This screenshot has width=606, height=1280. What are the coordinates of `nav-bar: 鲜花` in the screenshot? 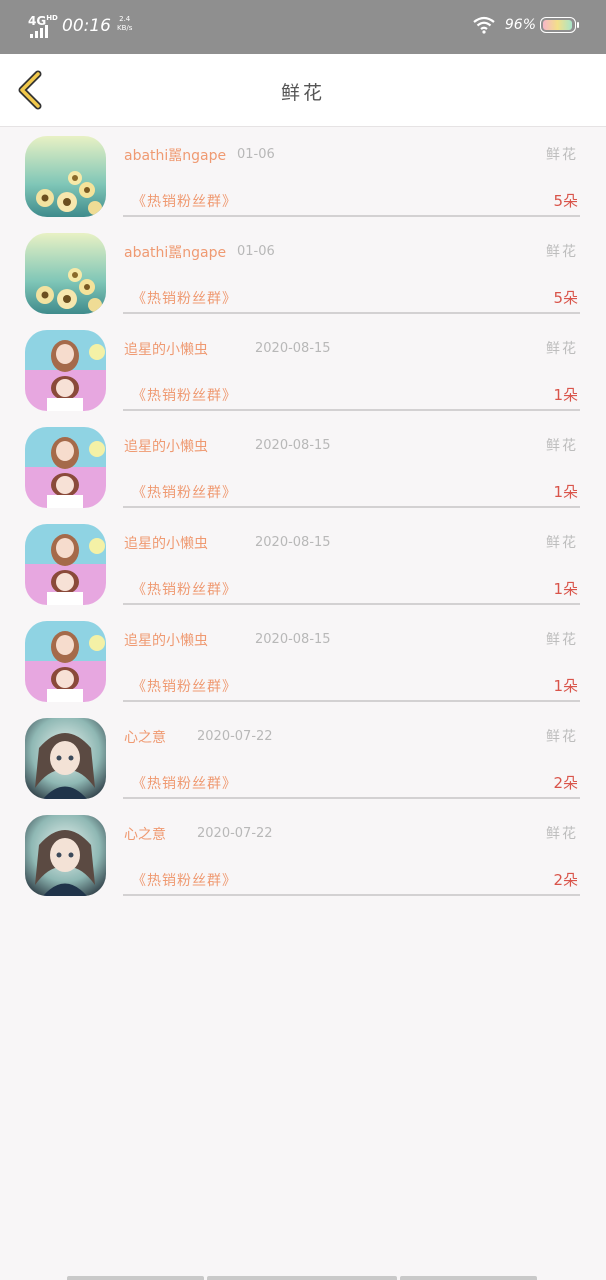 It's located at (303, 90).